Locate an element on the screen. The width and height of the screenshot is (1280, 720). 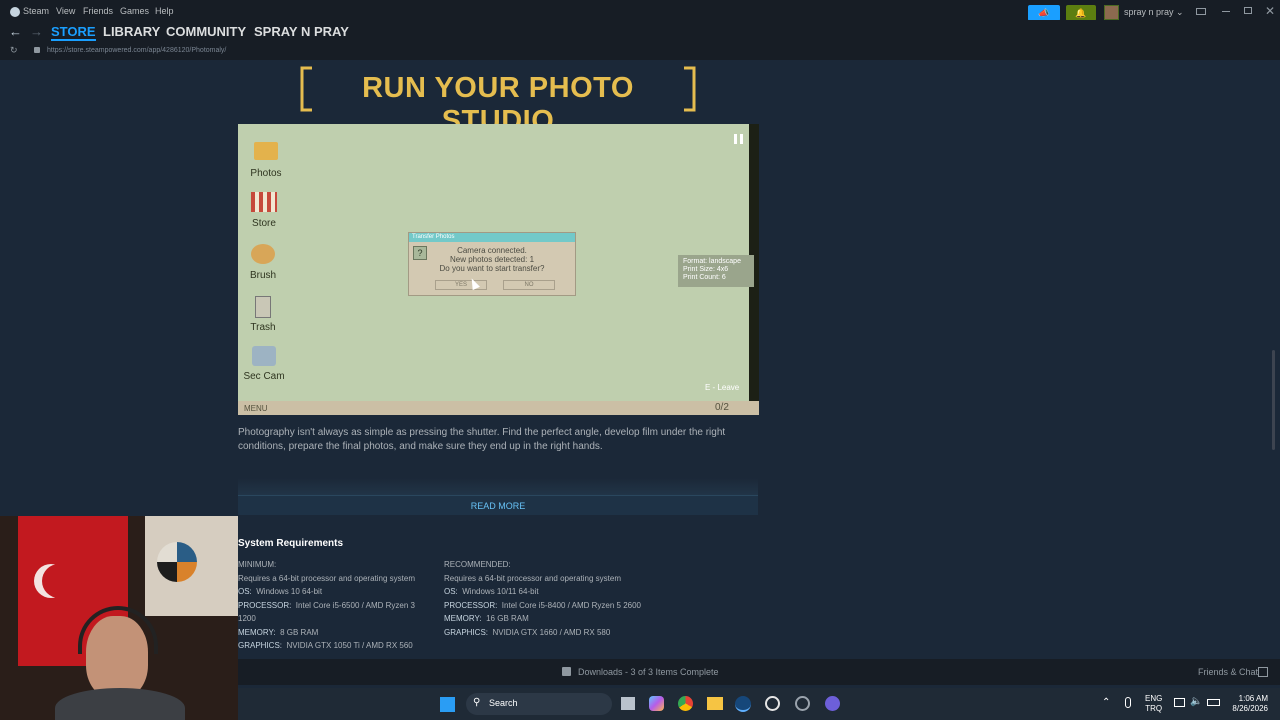
friends-chat-button: Friends & Chat is located at coordinates (1228, 672).